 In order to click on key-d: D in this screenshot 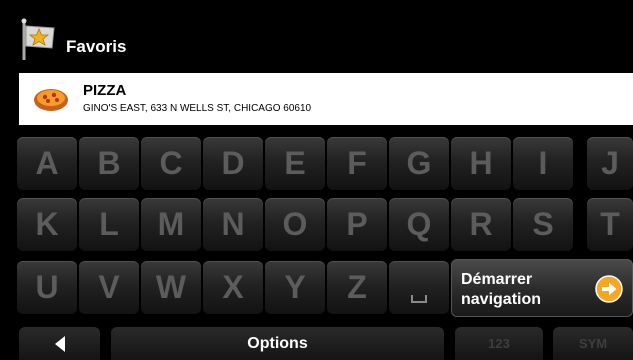, I will do `click(233, 163)`.